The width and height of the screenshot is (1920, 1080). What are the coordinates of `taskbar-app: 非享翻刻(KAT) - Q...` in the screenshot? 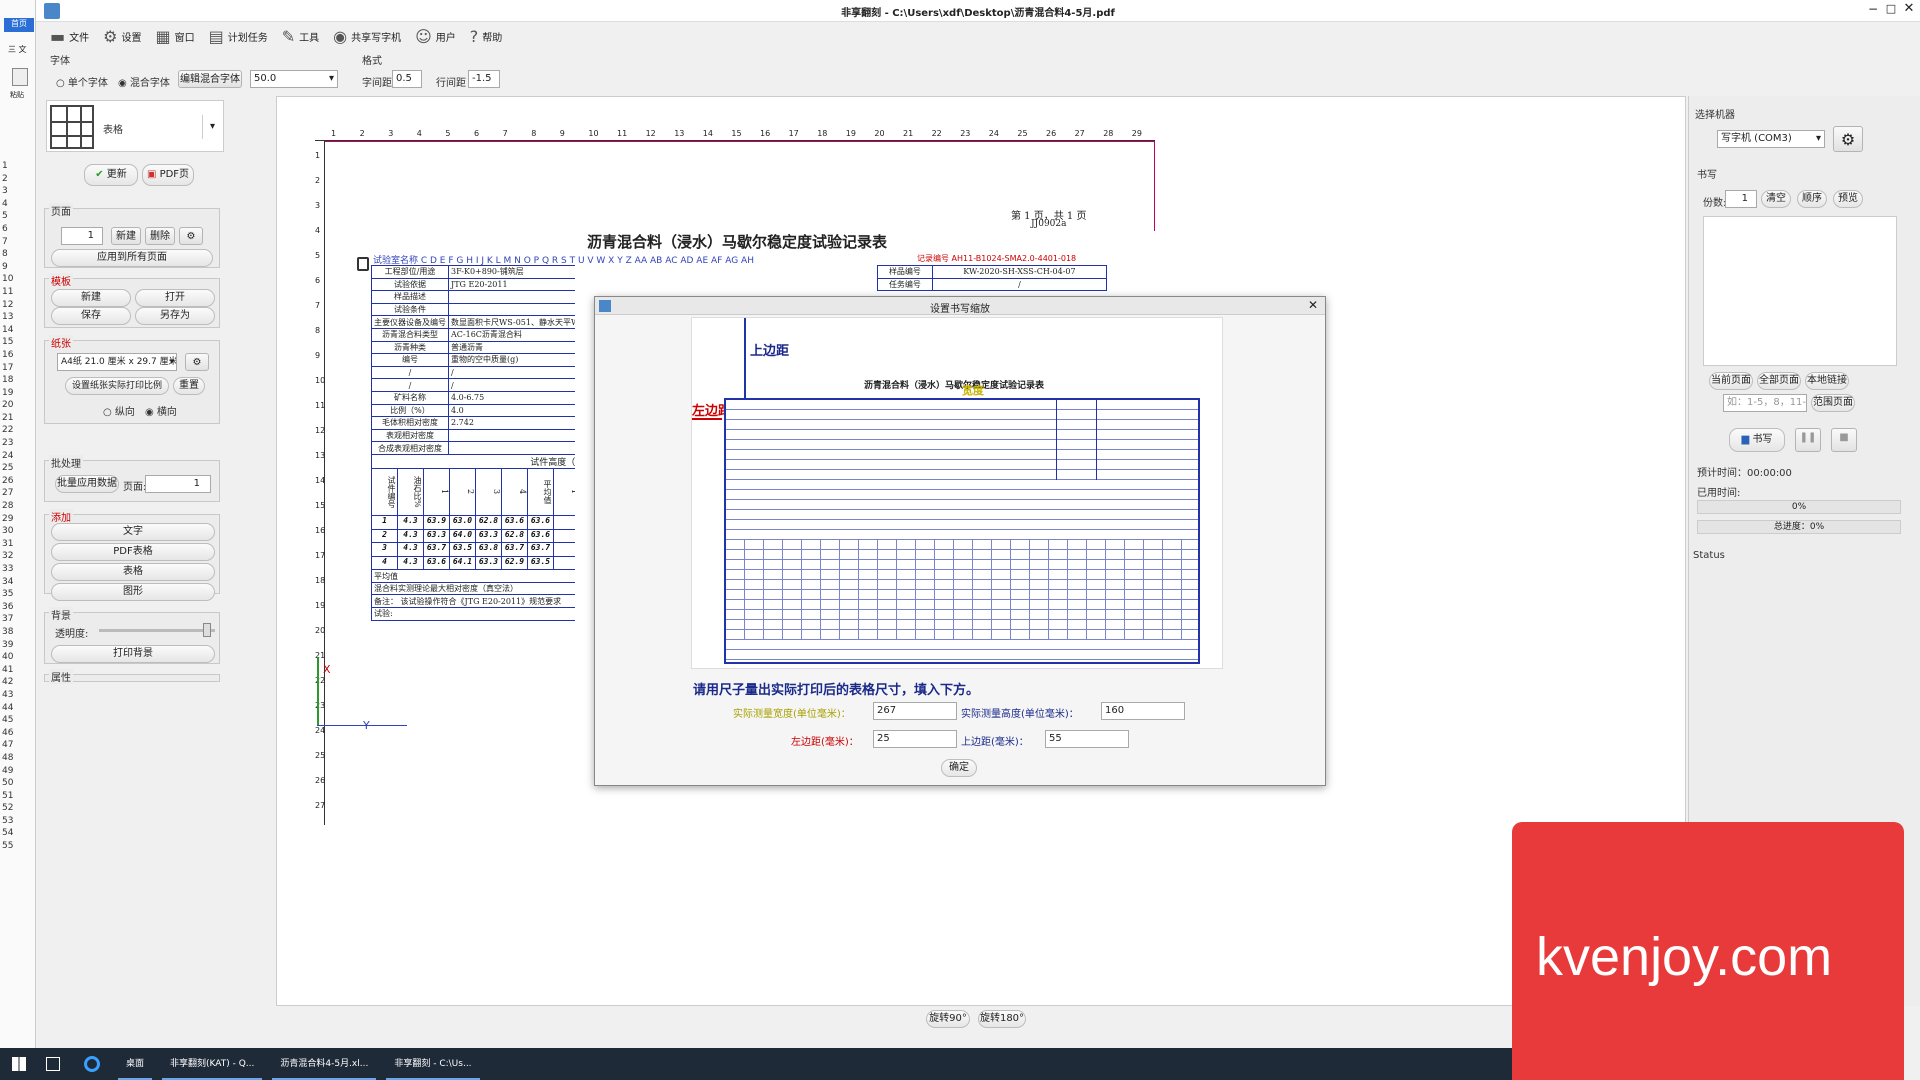 It's located at (212, 1064).